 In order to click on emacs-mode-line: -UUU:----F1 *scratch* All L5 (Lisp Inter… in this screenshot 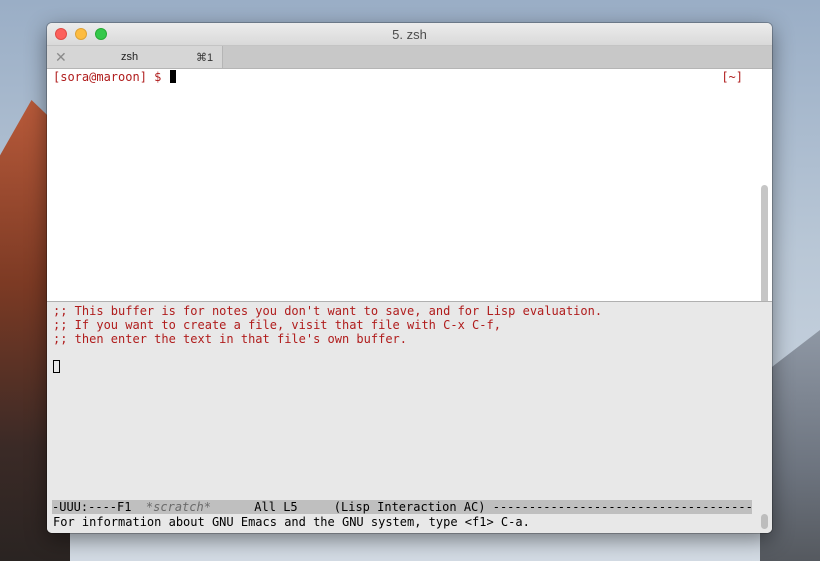, I will do `click(402, 507)`.